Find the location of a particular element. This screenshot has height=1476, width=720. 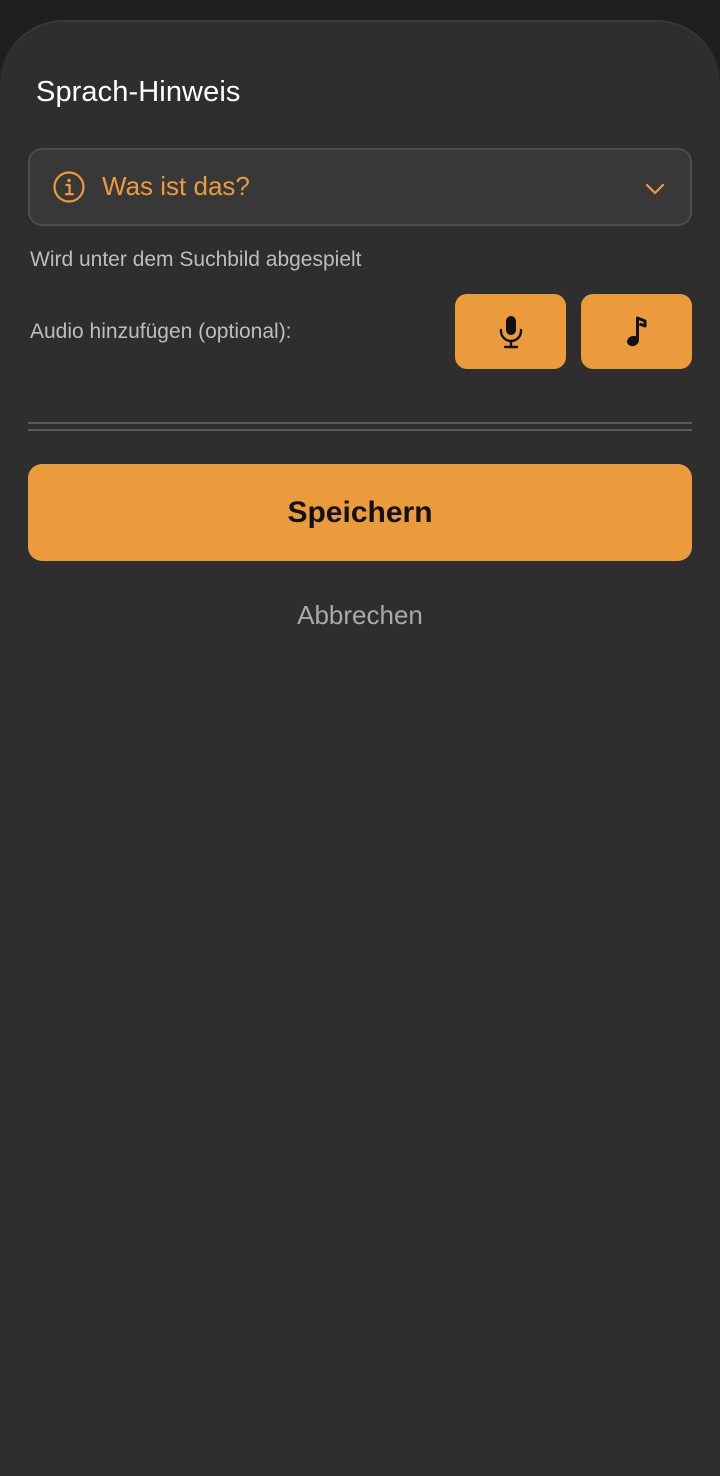

microphone-icon is located at coordinates (510, 331).